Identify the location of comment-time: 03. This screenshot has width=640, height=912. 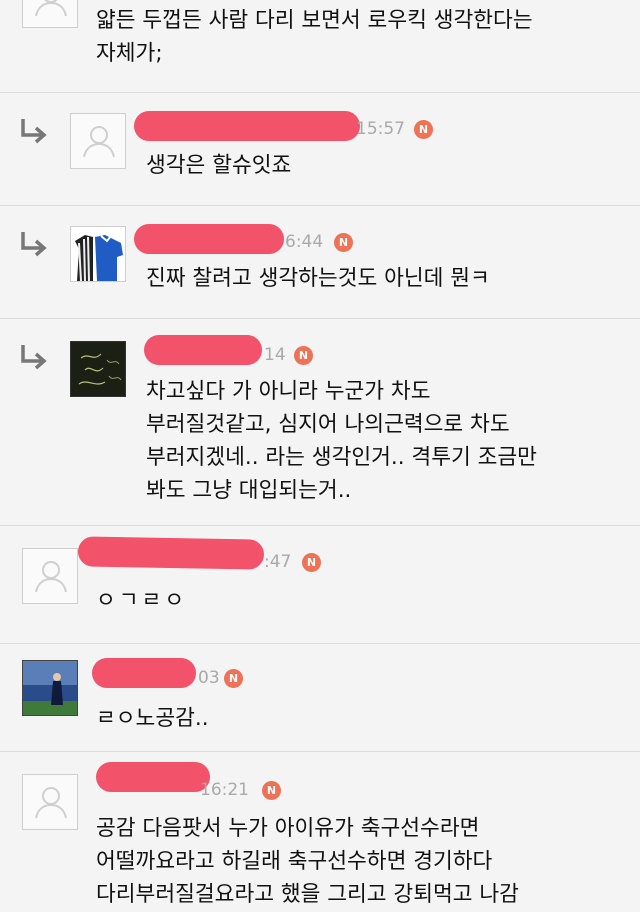
(209, 678).